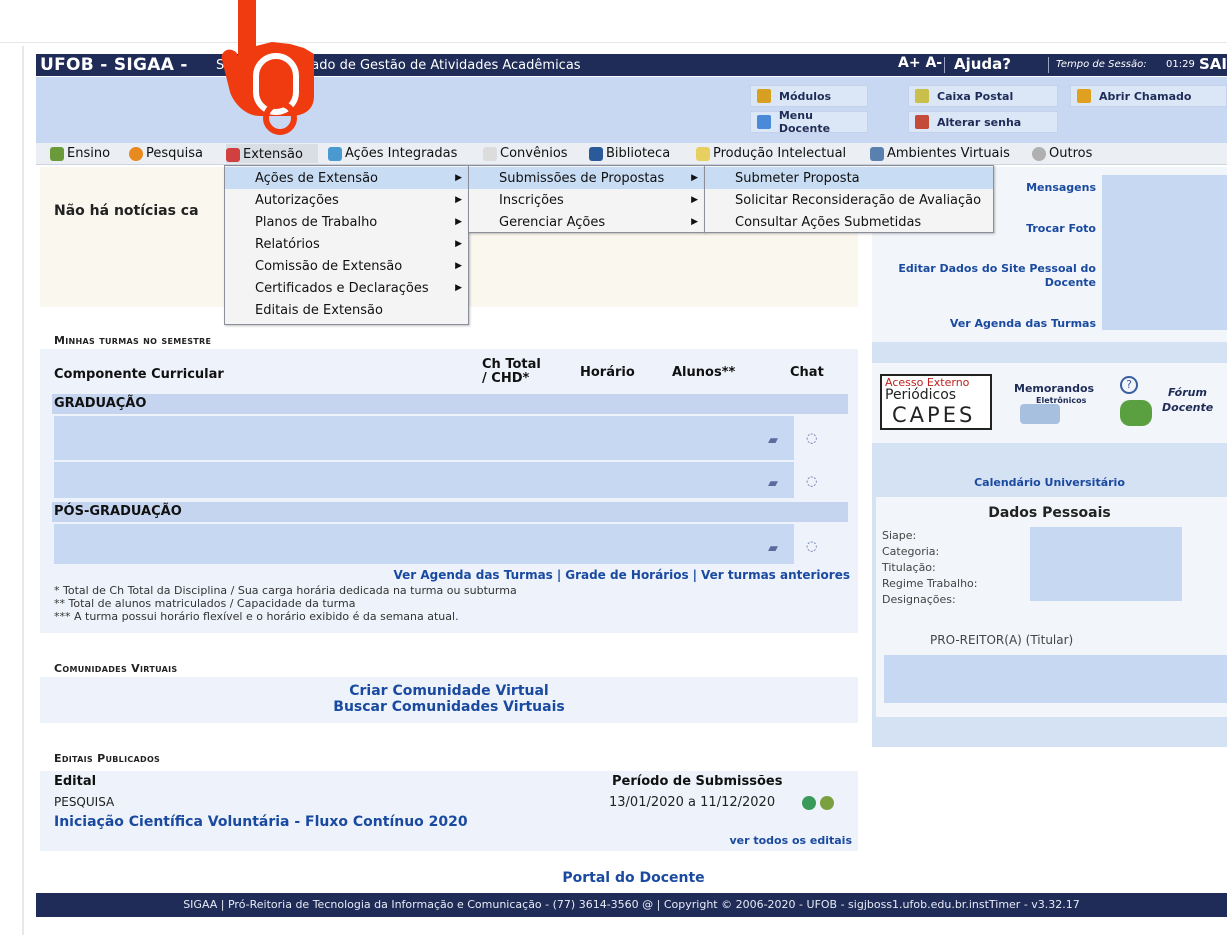 The width and height of the screenshot is (1227, 935). What do you see at coordinates (790, 840) in the screenshot?
I see `ver-todos-editais-link: ver todos os editais` at bounding box center [790, 840].